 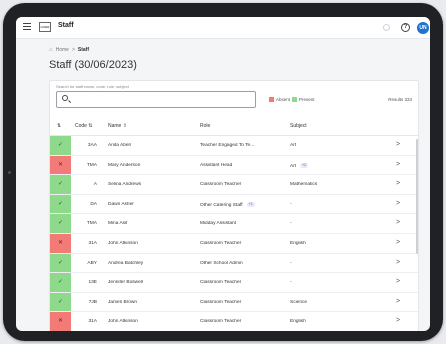 I want to click on staff-role-text: Assistant Head, so click(x=216, y=165).